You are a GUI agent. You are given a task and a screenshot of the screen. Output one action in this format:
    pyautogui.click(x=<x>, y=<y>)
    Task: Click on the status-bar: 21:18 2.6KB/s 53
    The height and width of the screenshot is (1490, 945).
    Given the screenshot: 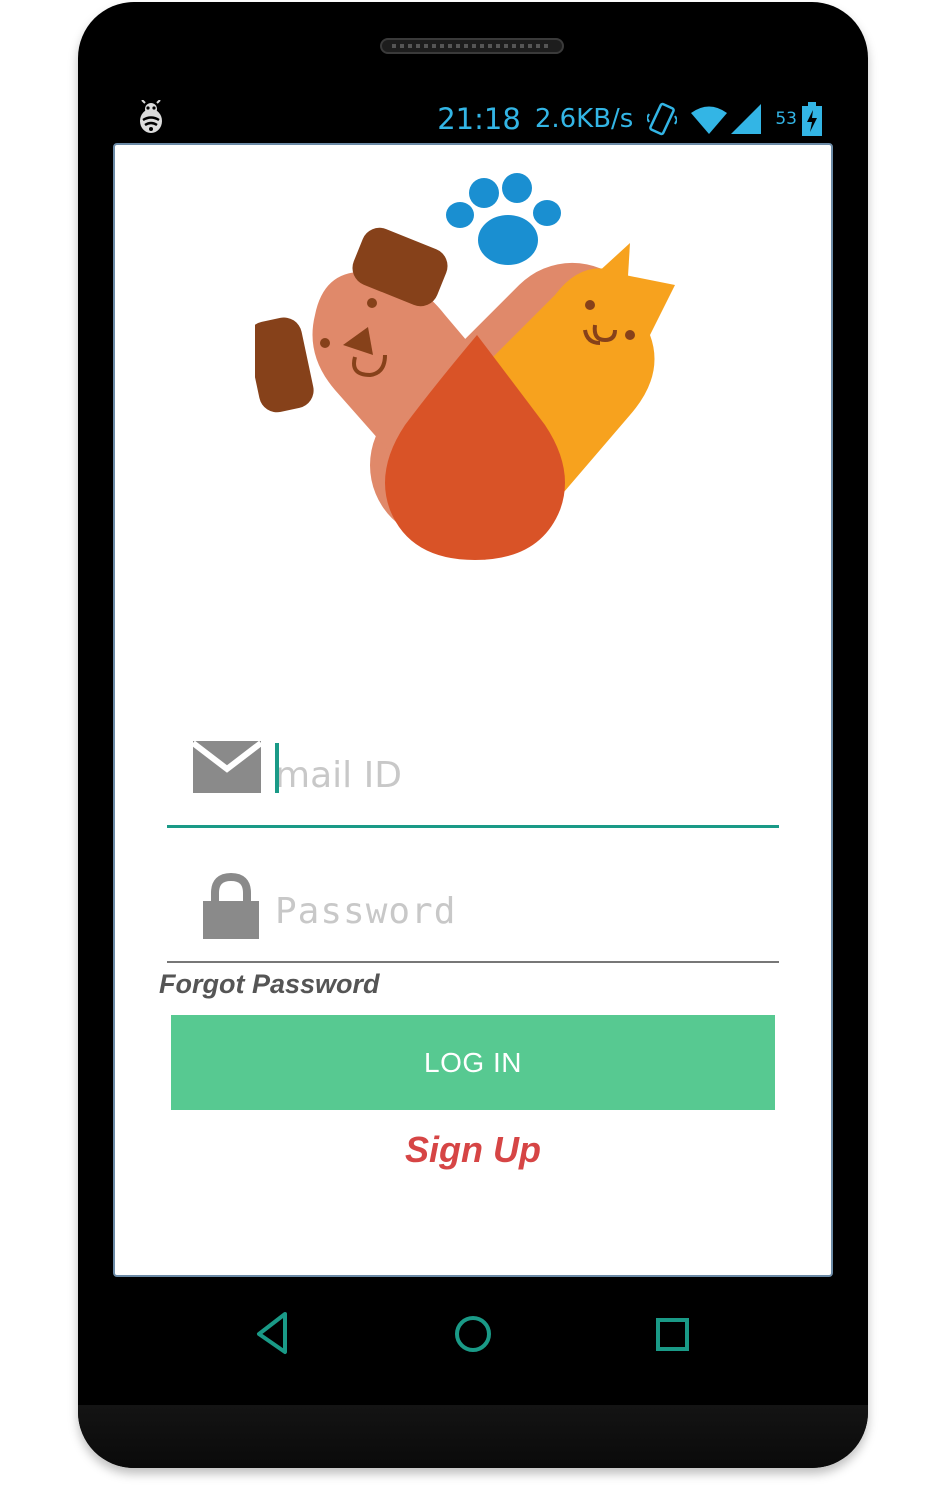 What is the action you would take?
    pyautogui.click(x=473, y=119)
    